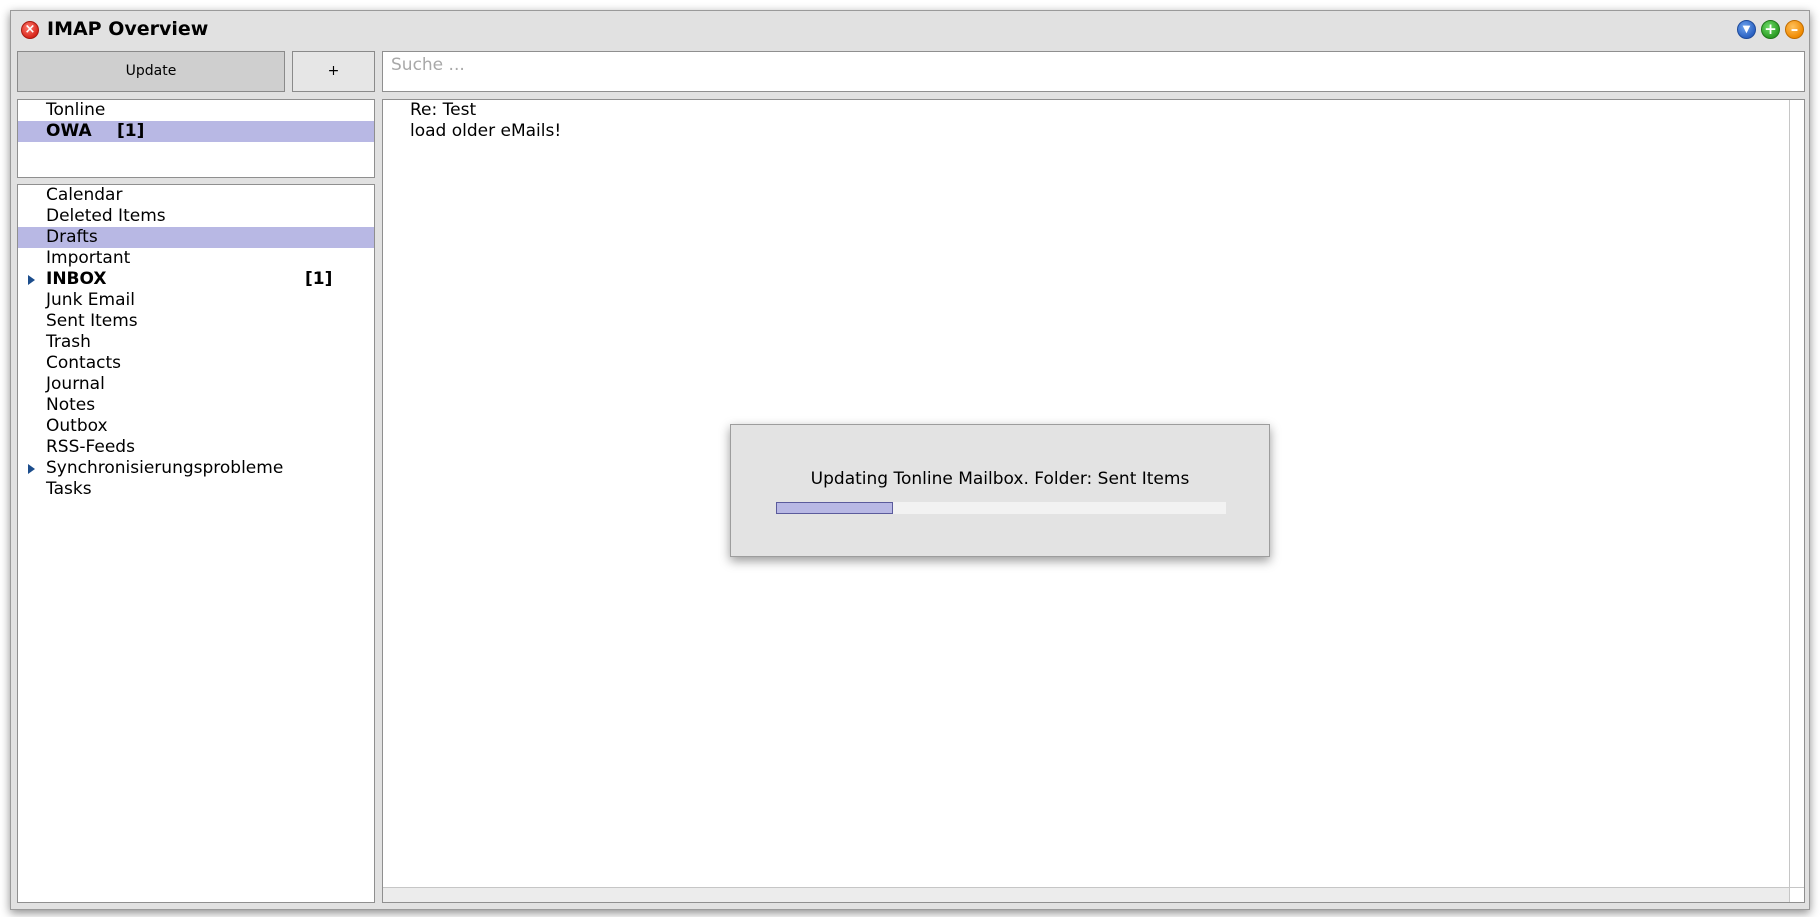 This screenshot has height=917, width=1820. Describe the element at coordinates (151, 71) in the screenshot. I see `update-button: Update` at that location.